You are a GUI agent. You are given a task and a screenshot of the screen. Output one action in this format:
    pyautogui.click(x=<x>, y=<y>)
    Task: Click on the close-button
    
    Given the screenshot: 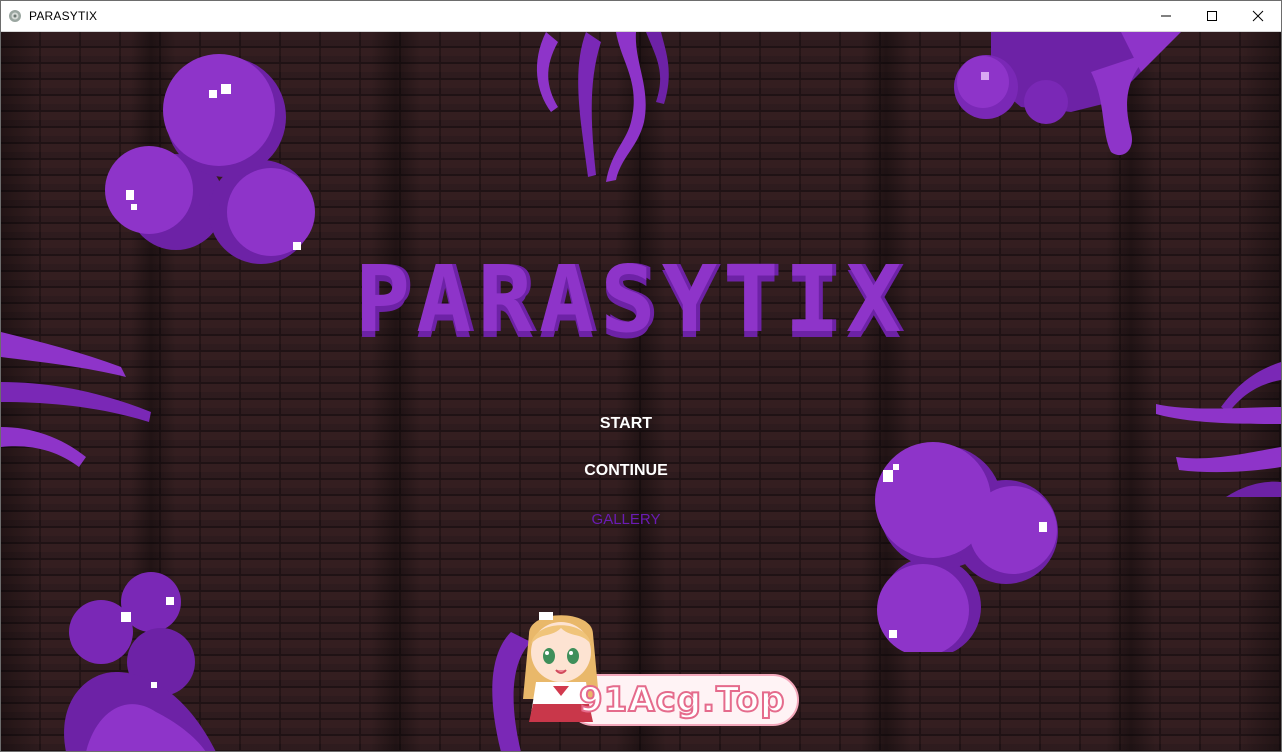 What is the action you would take?
    pyautogui.click(x=1258, y=16)
    